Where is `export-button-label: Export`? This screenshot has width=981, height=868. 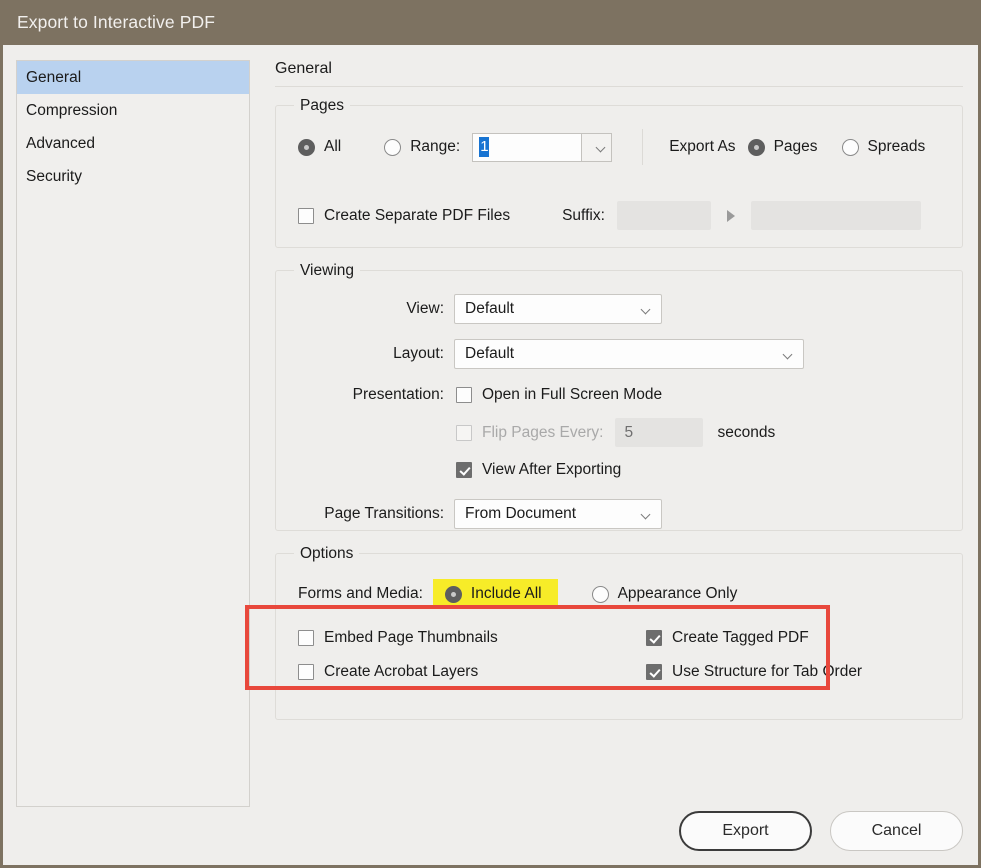
export-button-label: Export is located at coordinates (745, 830).